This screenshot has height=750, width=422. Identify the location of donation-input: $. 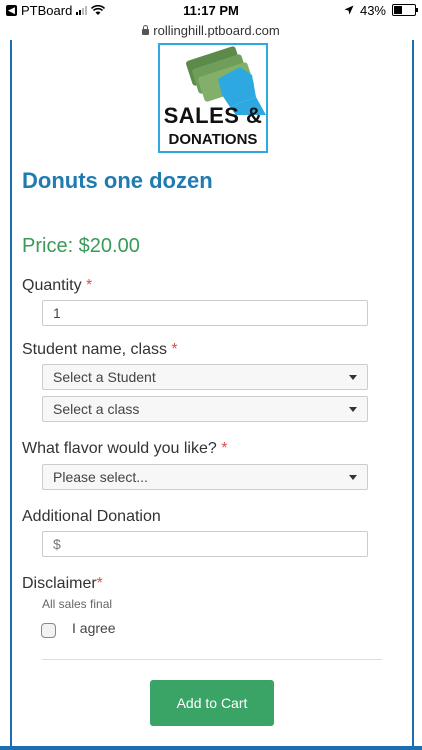
(205, 544).